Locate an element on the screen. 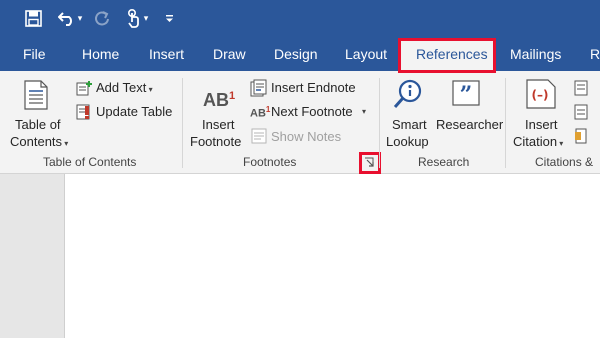 The width and height of the screenshot is (600, 338). add-text-label: Add Text ▾ is located at coordinates (124, 87).